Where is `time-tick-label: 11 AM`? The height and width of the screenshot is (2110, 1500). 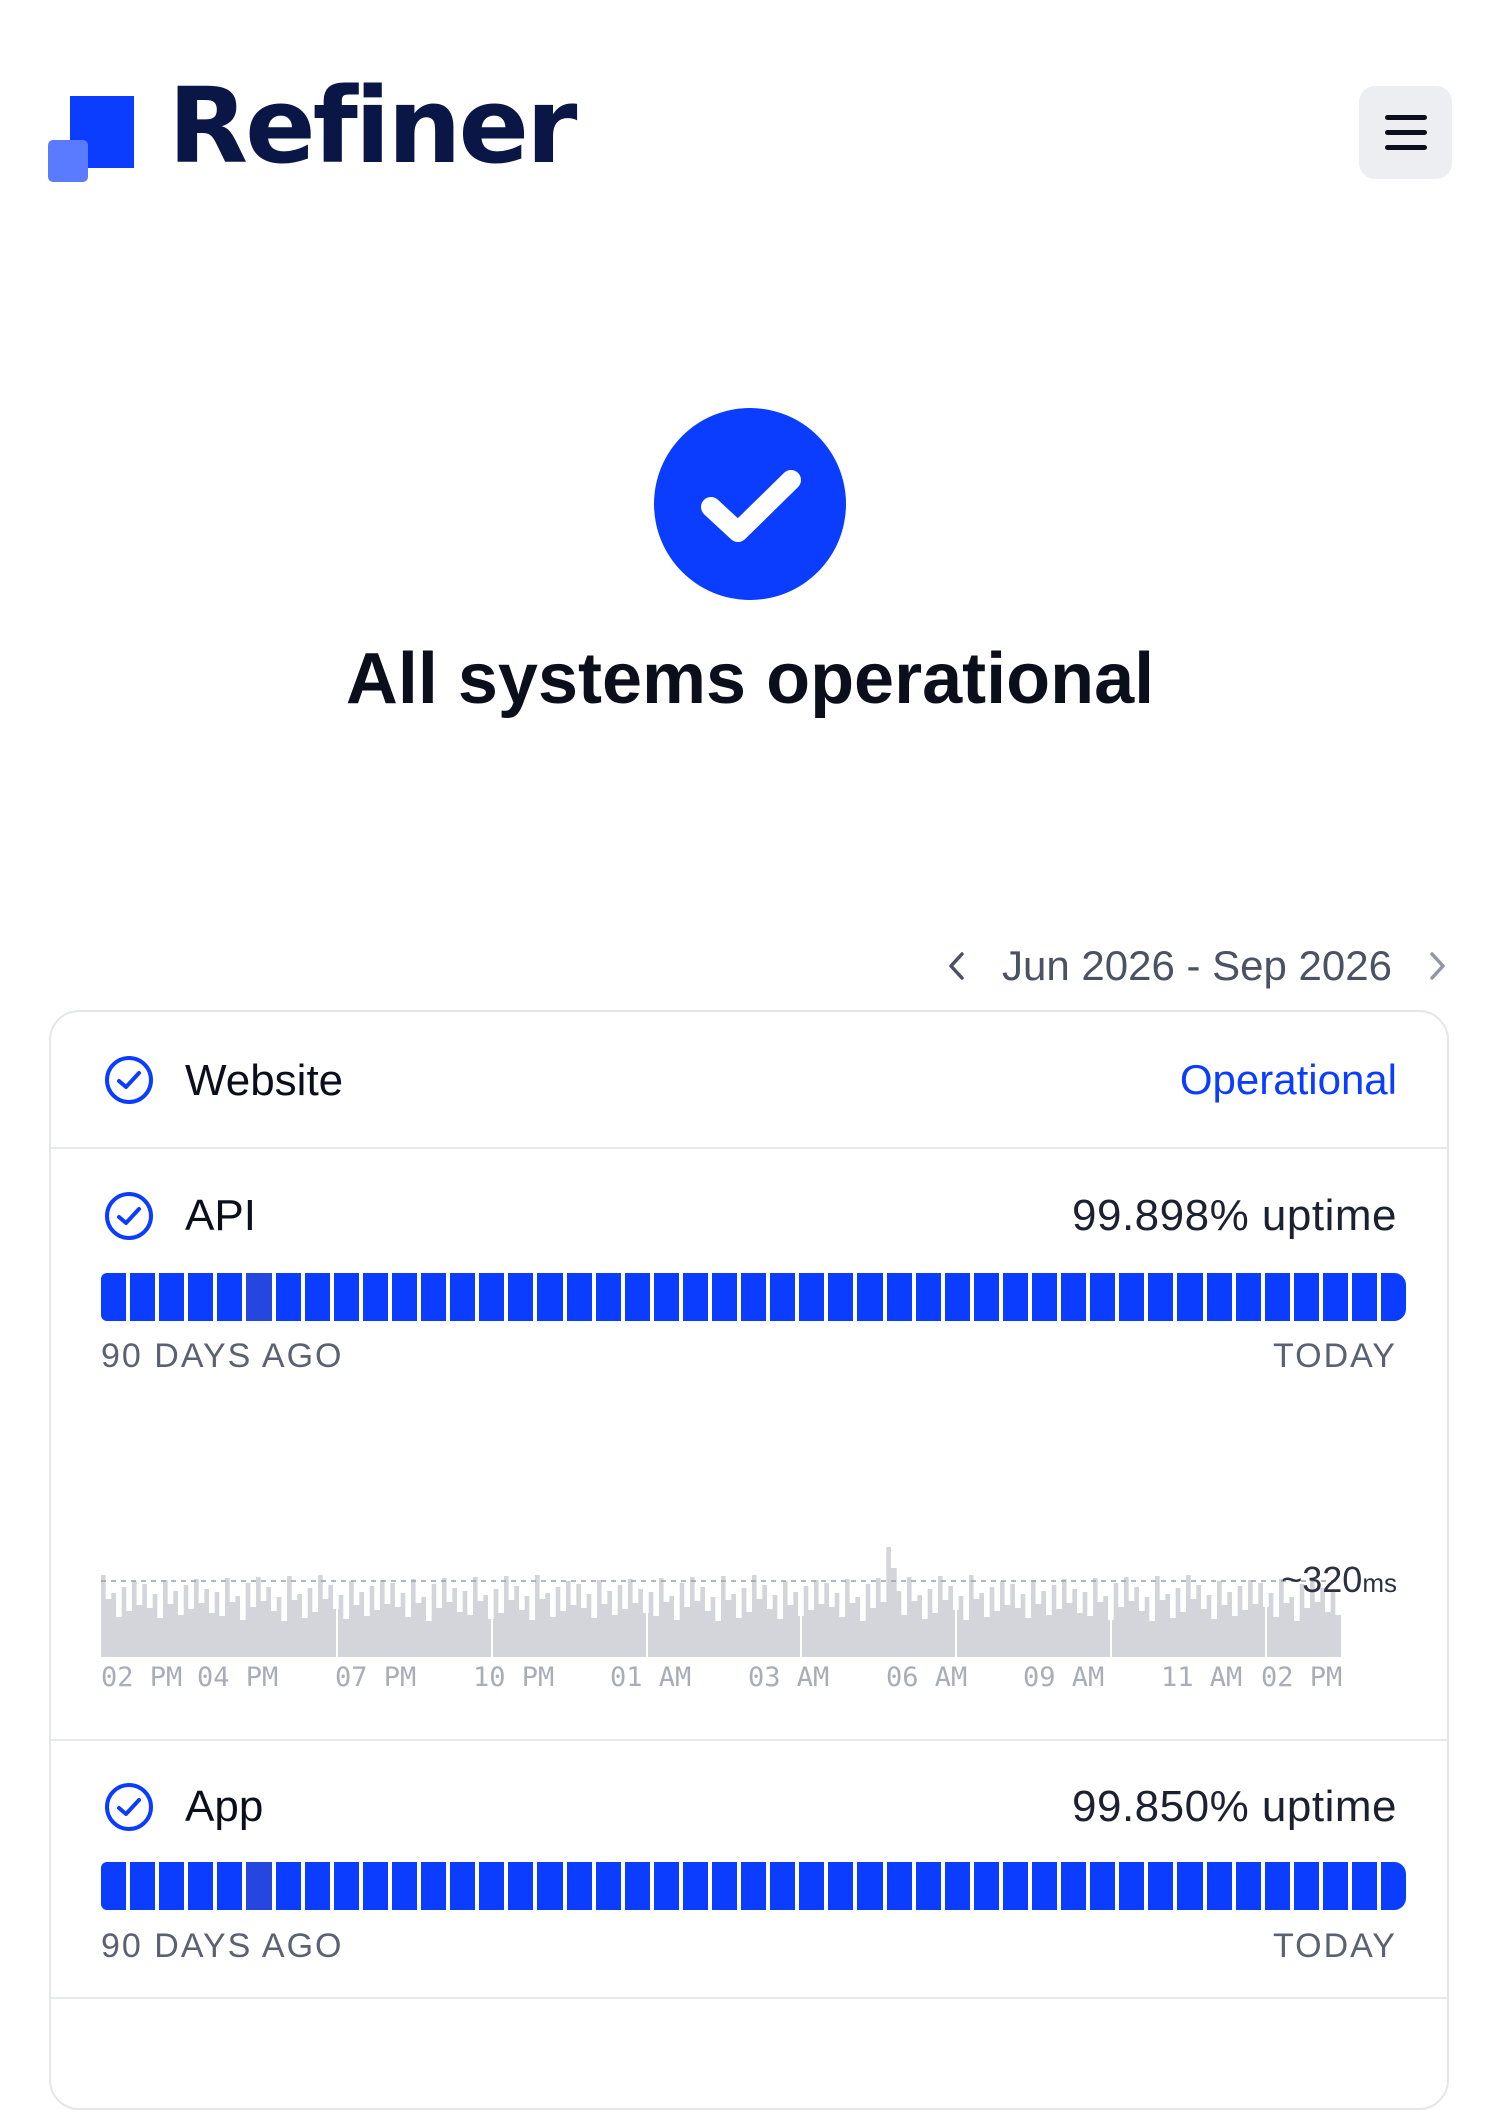
time-tick-label: 11 AM is located at coordinates (1202, 1677).